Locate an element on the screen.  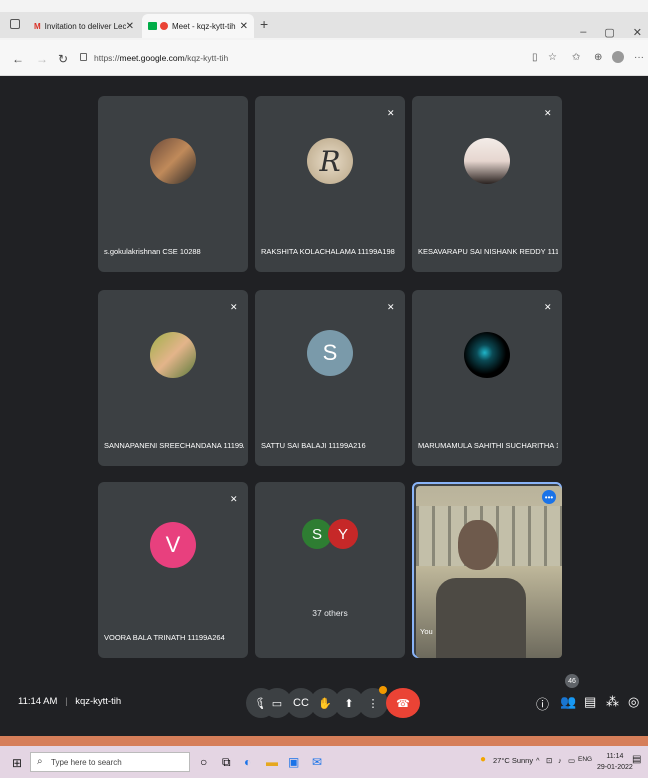
meeting-info: 11:14 AM | kqz-kytt-tih is located at coordinates (69, 701).